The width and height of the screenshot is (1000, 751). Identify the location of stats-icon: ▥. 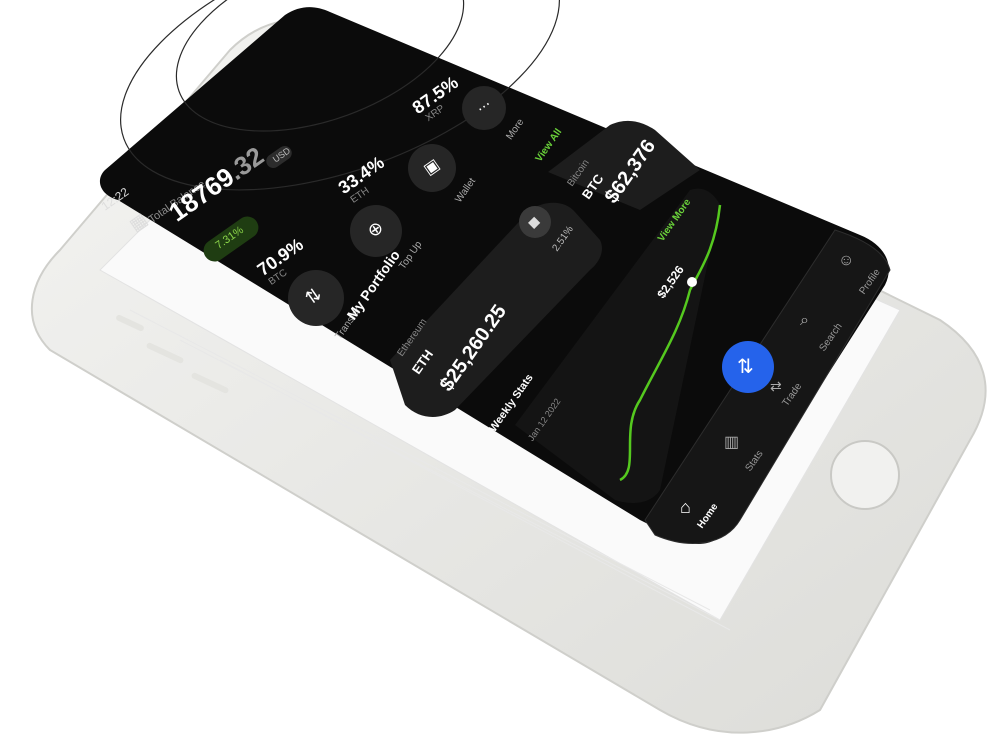
(731, 442).